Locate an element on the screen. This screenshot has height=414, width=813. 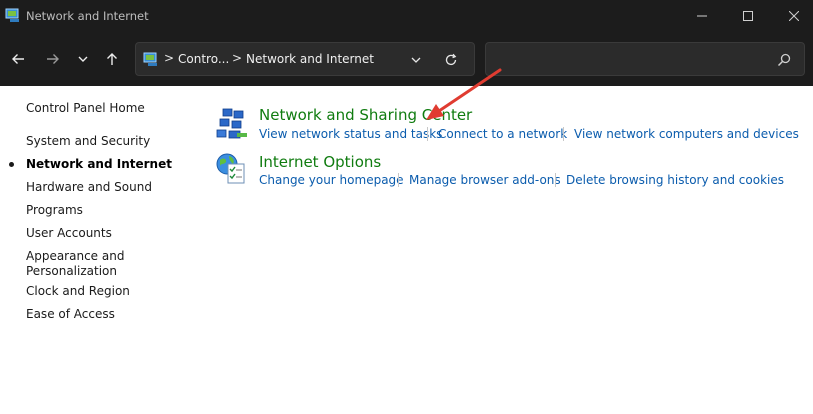
sidebar-item-appearance-and-personalization-line2: Personalization is located at coordinates (71, 271).